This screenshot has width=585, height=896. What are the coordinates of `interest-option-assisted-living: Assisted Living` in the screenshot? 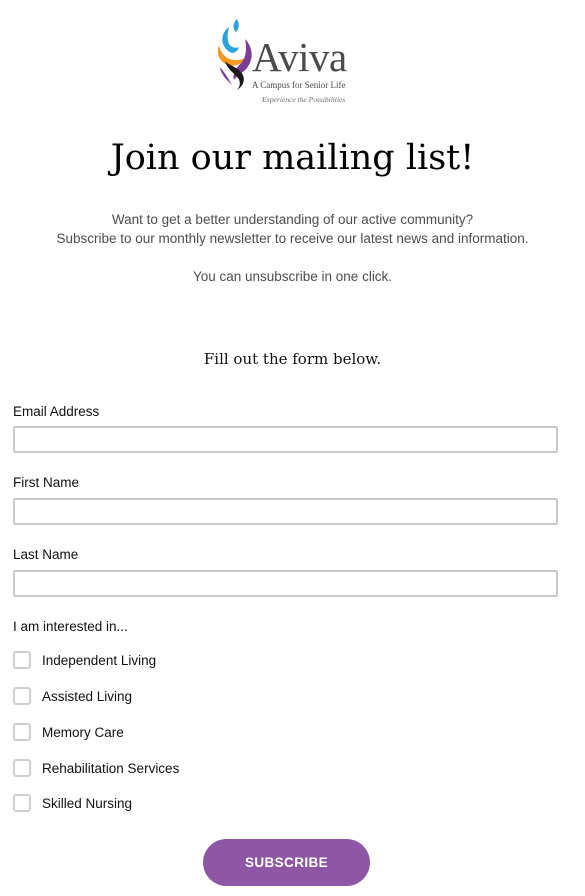 It's located at (72, 696).